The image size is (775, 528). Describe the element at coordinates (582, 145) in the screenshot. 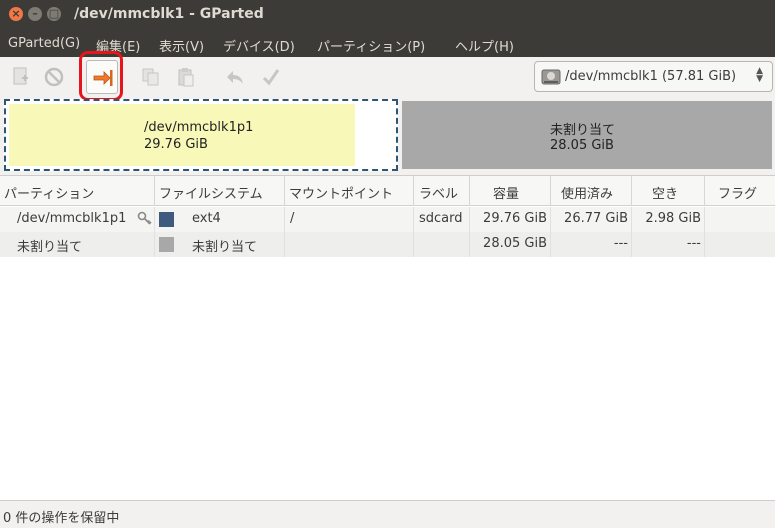

I see `partition-block-size: 28.05 GiB` at that location.